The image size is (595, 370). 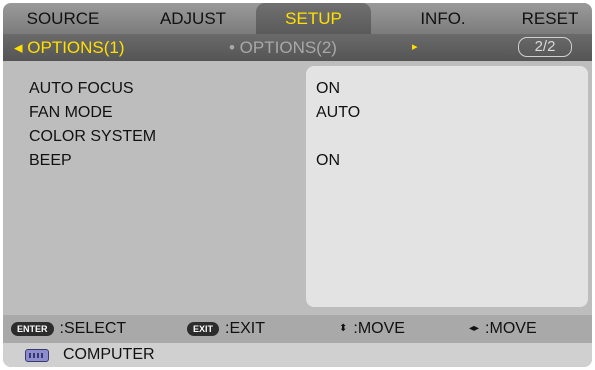 What do you see at coordinates (283, 47) in the screenshot?
I see `subtab-options-2: • OPTIONS(2)` at bounding box center [283, 47].